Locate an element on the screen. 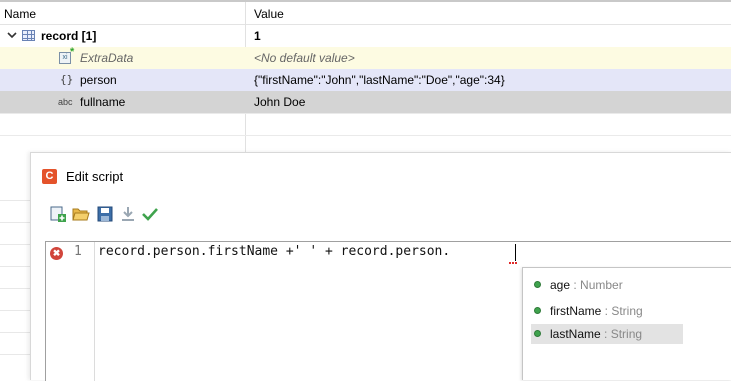  new-script-icon is located at coordinates (58, 214).